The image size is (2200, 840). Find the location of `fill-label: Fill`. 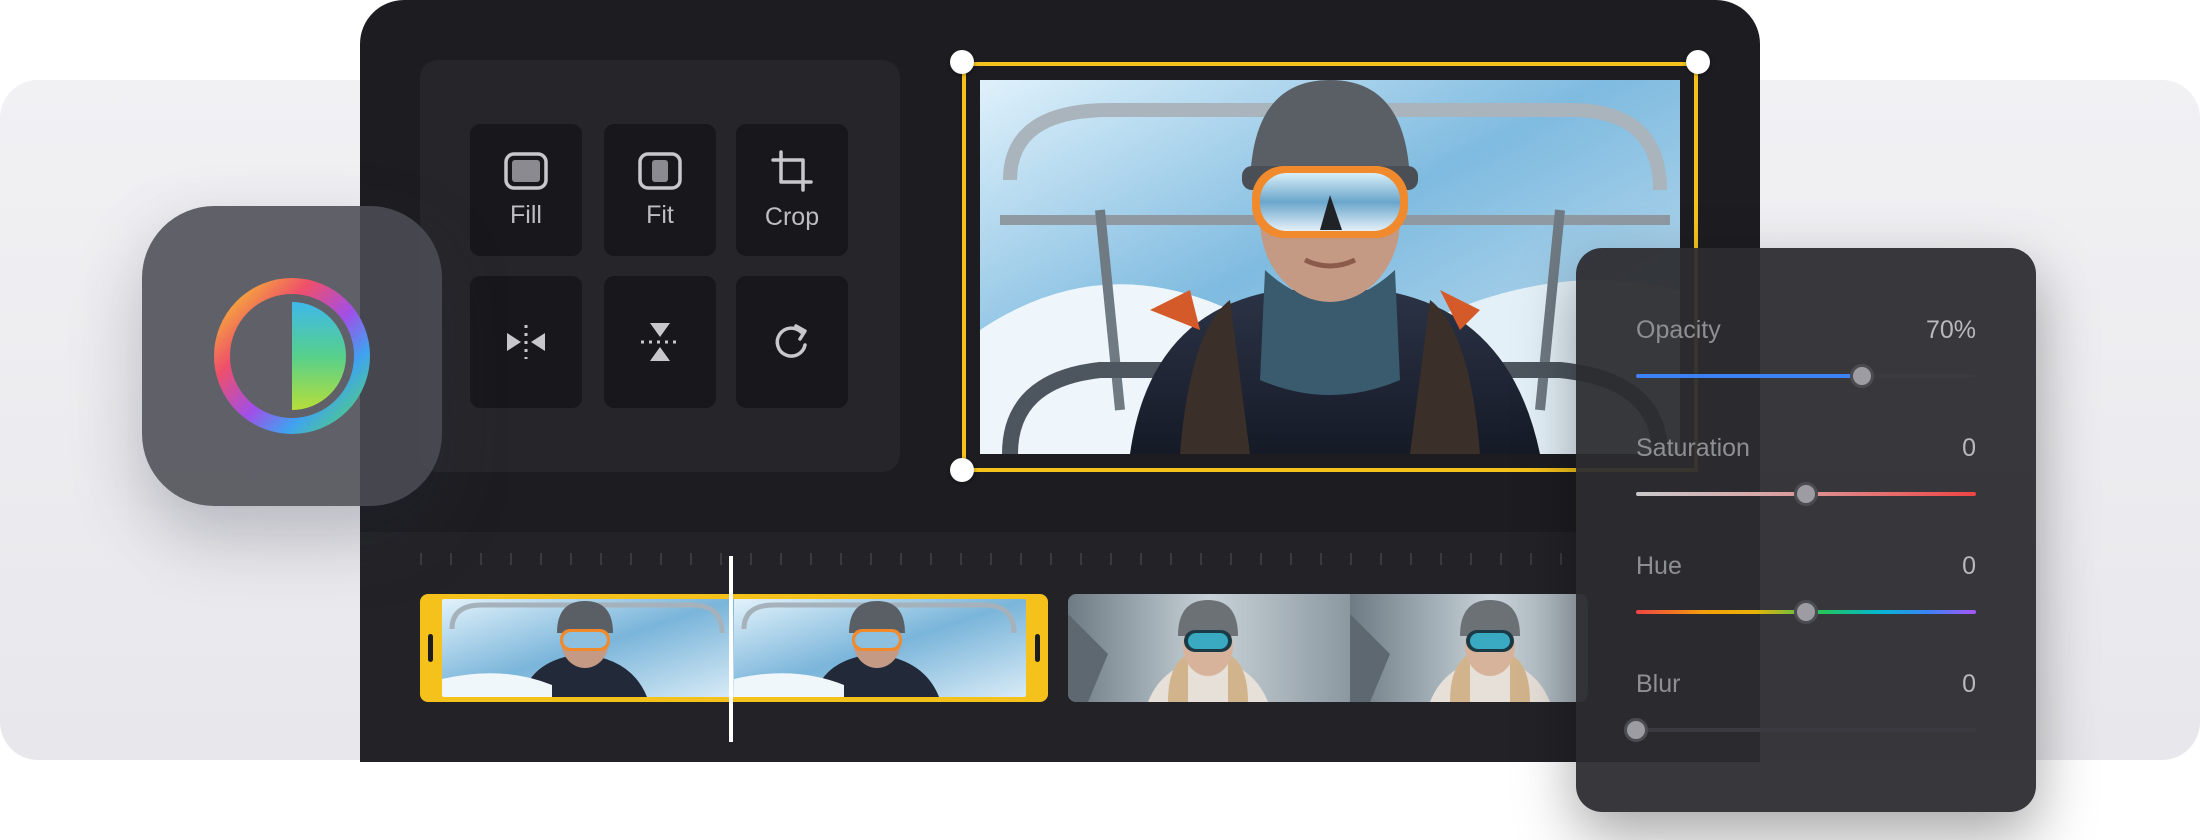

fill-label: Fill is located at coordinates (526, 214).